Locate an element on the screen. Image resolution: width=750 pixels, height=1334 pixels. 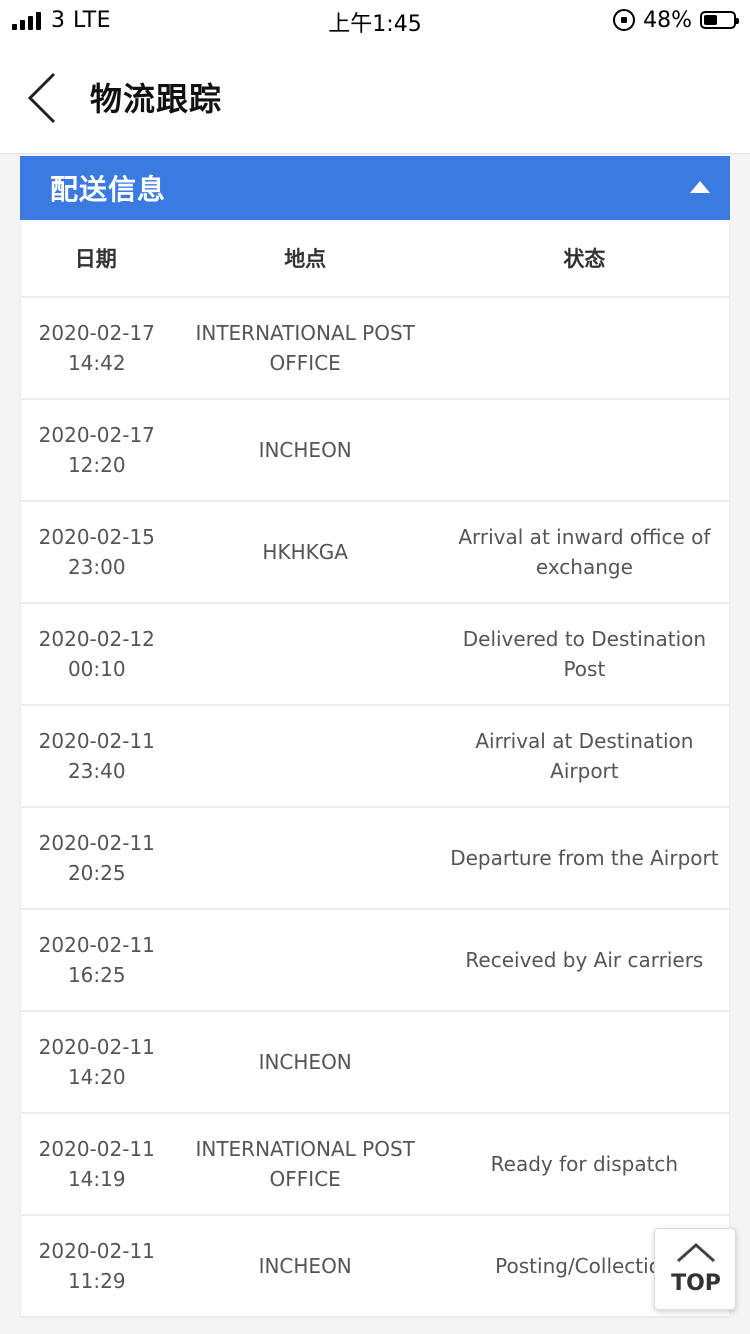
section-header: 配送信息 is located at coordinates (375, 188).